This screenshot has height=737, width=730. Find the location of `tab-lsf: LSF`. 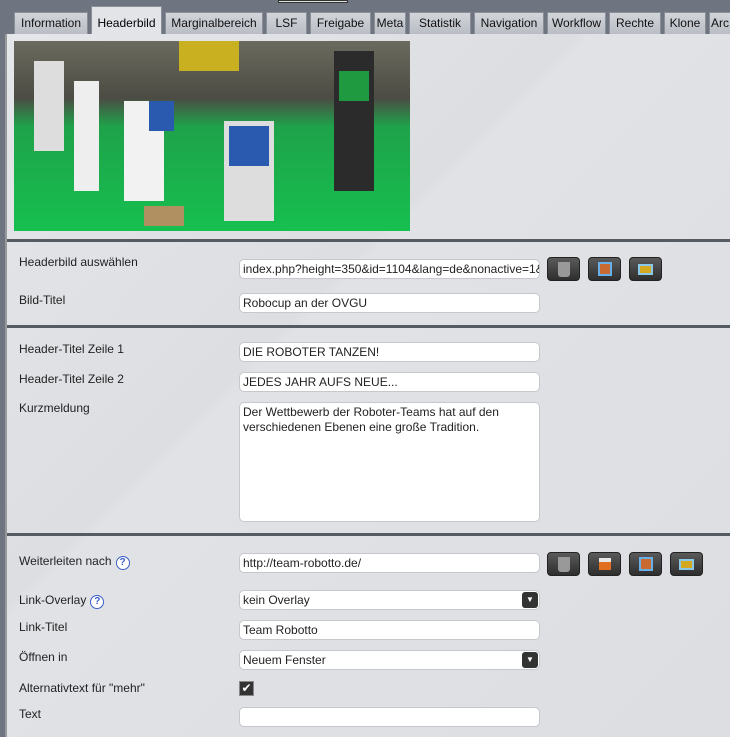

tab-lsf: LSF is located at coordinates (286, 23).